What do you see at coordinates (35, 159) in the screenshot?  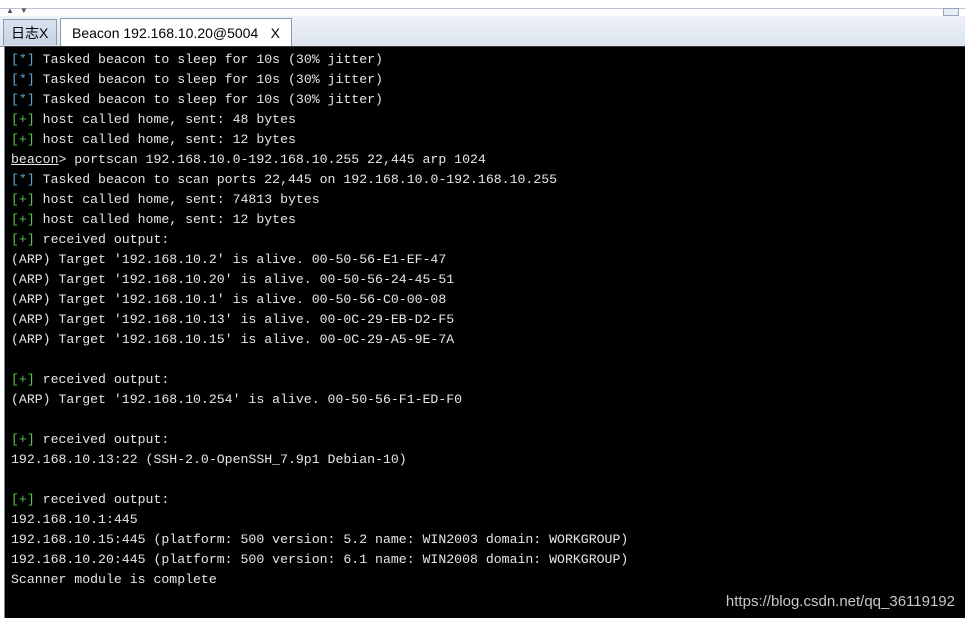 I see `beacon-prompt: beacon` at bounding box center [35, 159].